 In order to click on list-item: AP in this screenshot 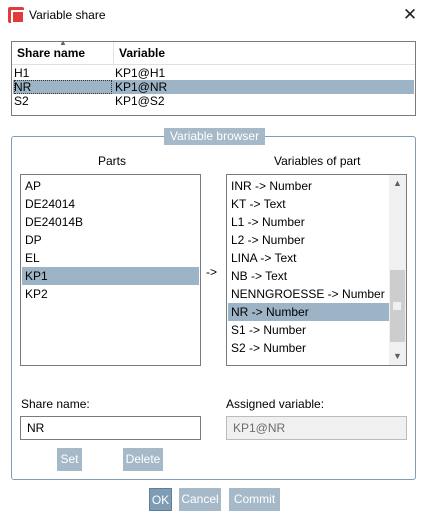, I will do `click(110, 186)`.